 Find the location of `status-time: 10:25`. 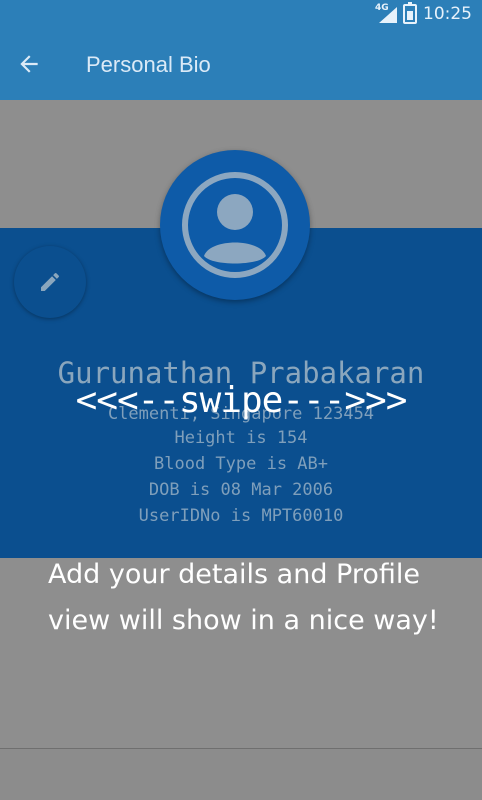

status-time: 10:25 is located at coordinates (447, 14).